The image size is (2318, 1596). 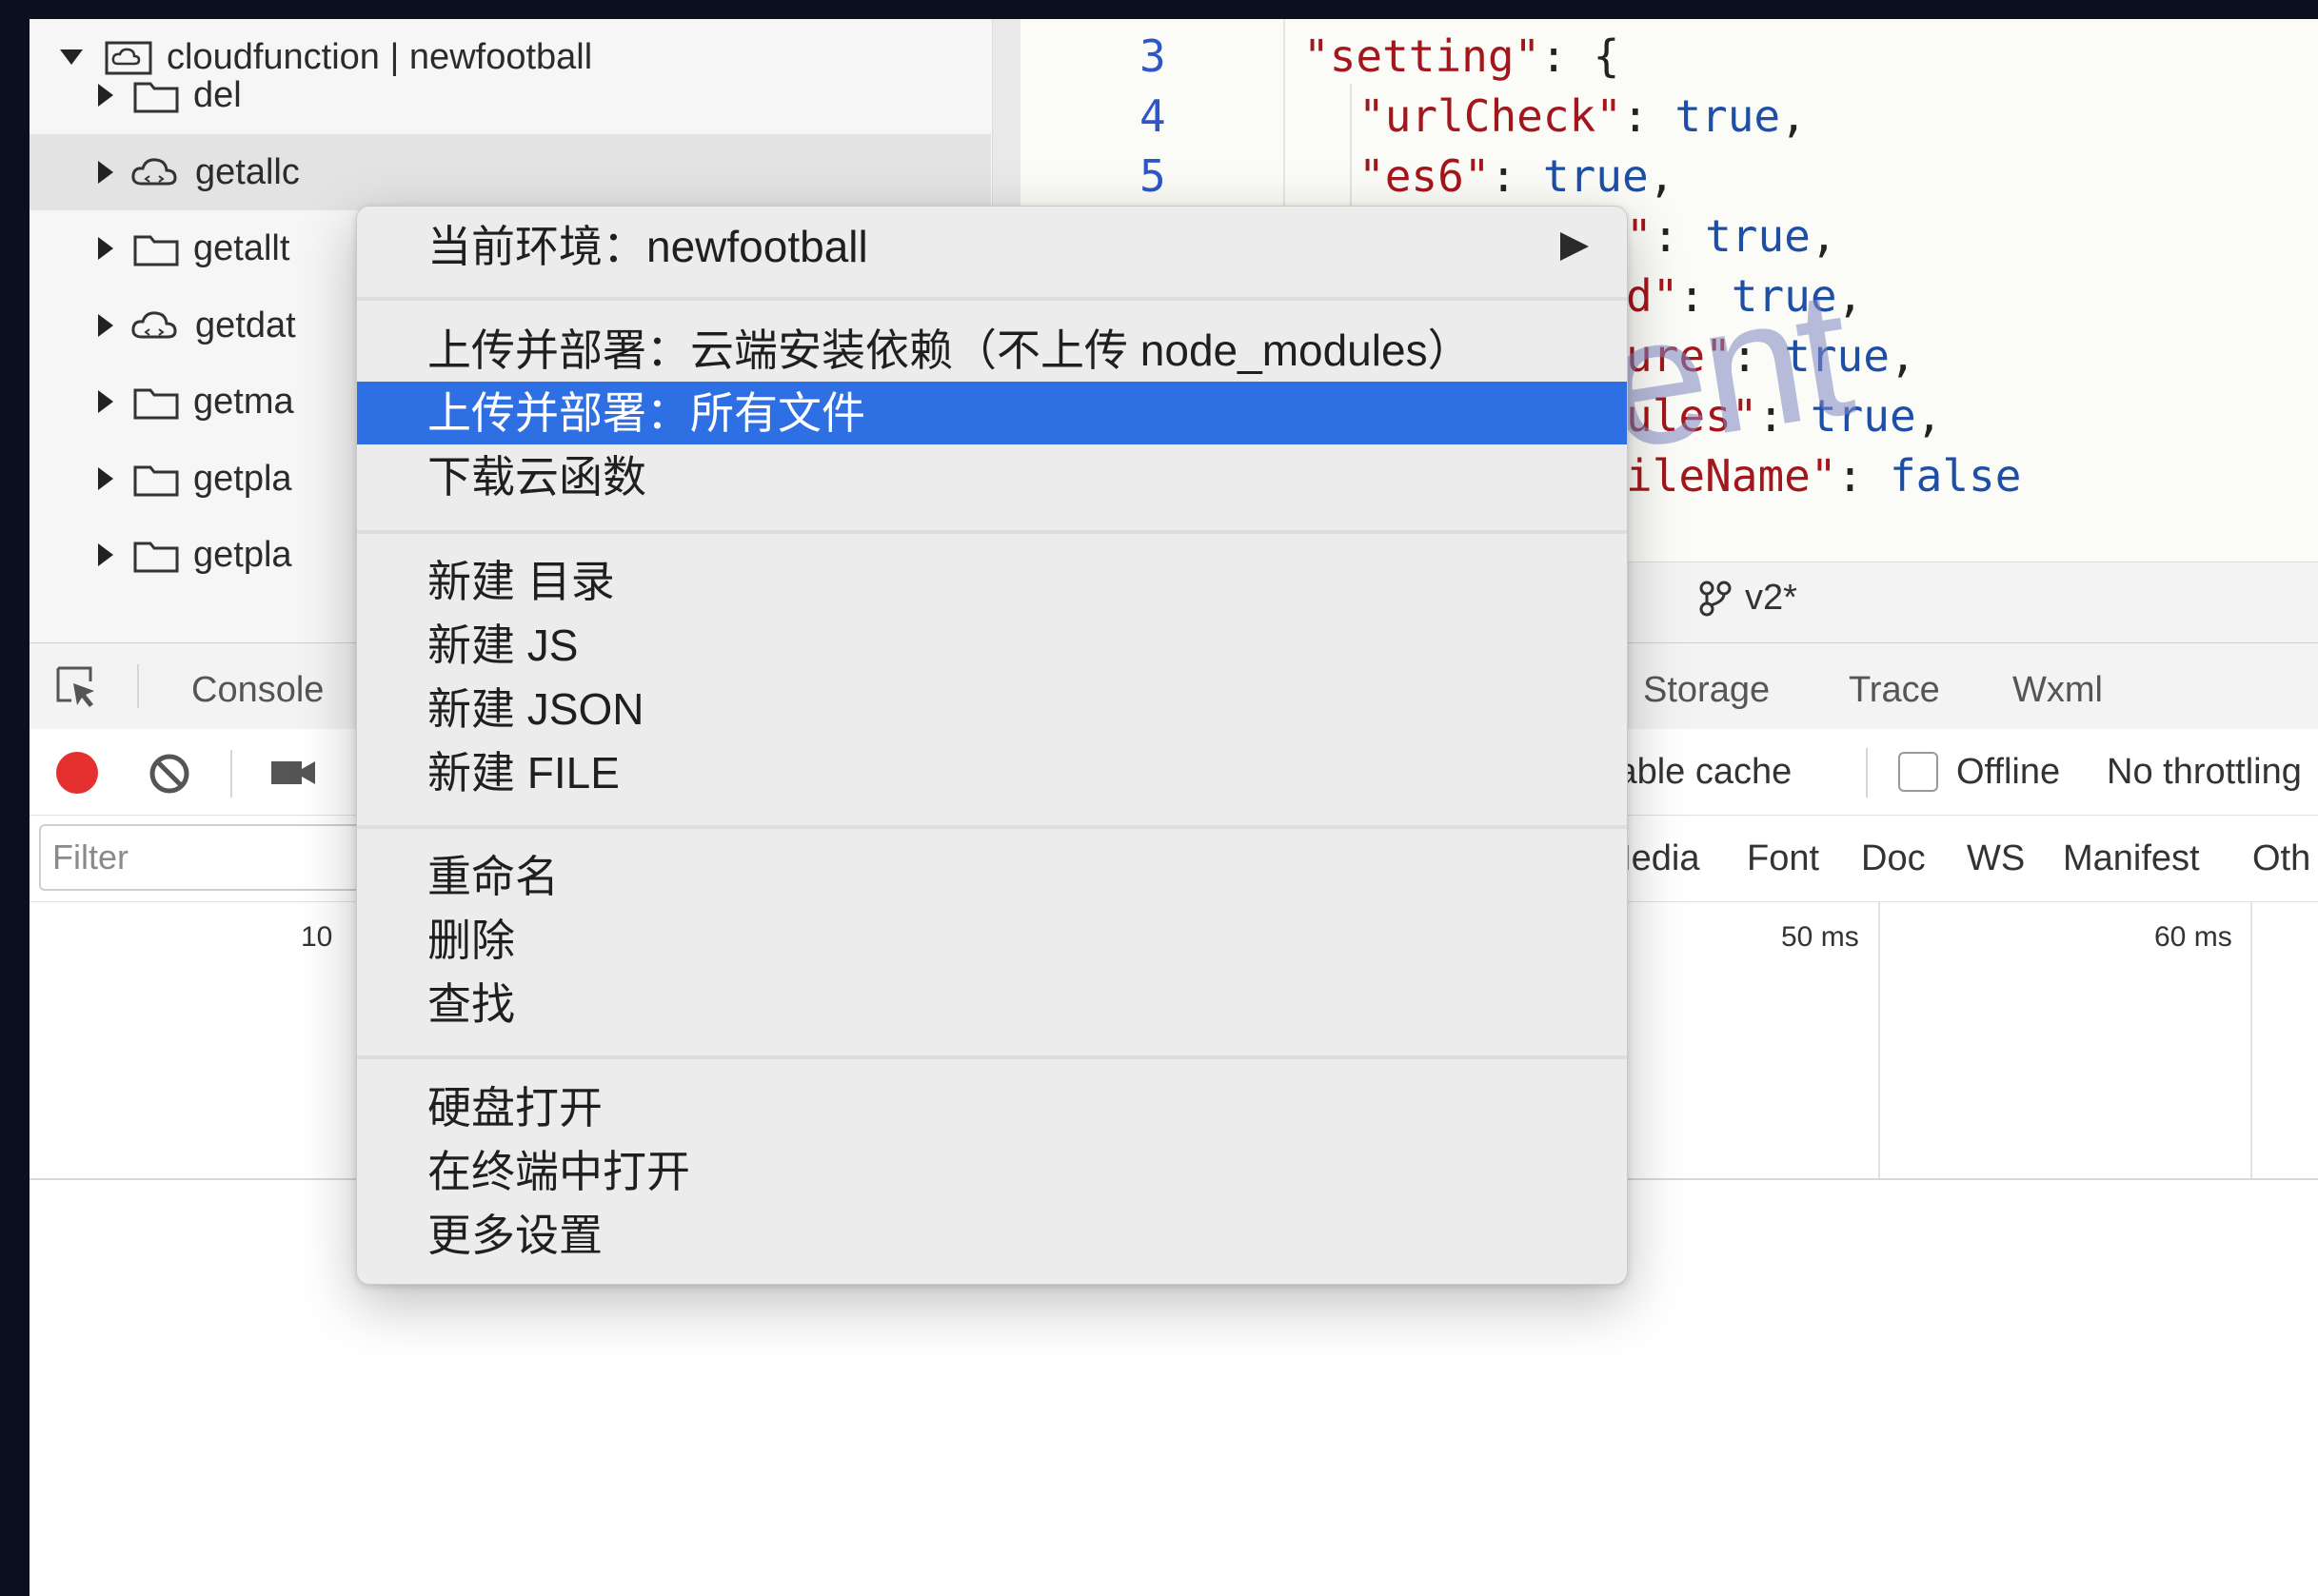 I want to click on tree-item-label: getallt, so click(x=241, y=248).